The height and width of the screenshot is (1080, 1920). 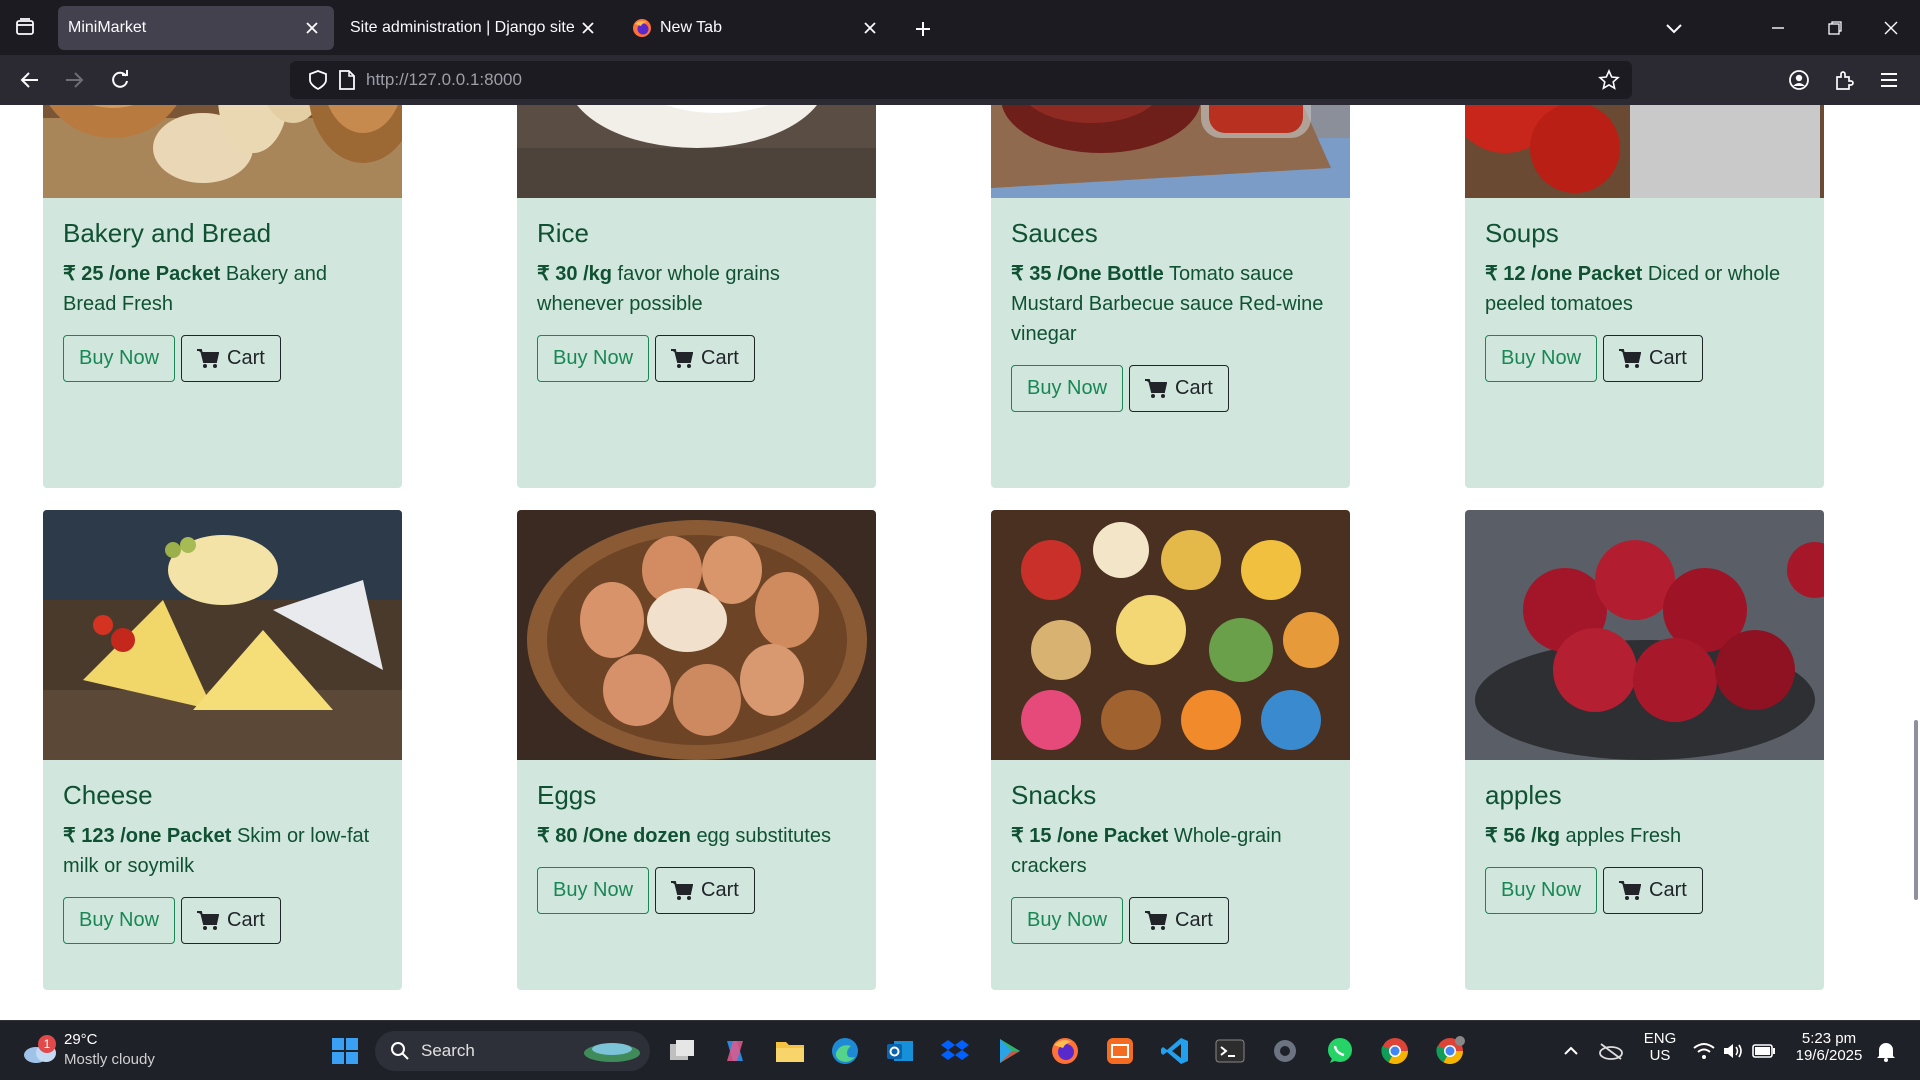 What do you see at coordinates (642, 28) in the screenshot?
I see `firefox-icon` at bounding box center [642, 28].